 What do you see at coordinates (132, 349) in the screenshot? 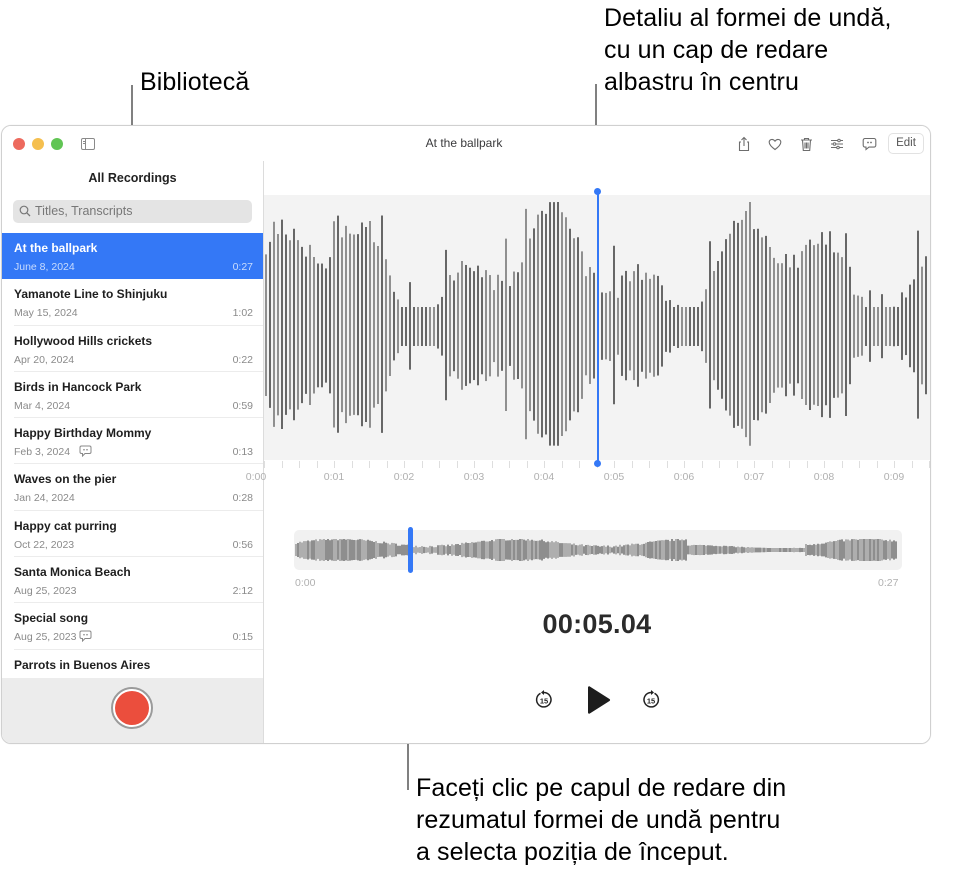
I see `recording-list-item: Hollywood Hills crickets Apr 20, 2024 0:22` at bounding box center [132, 349].